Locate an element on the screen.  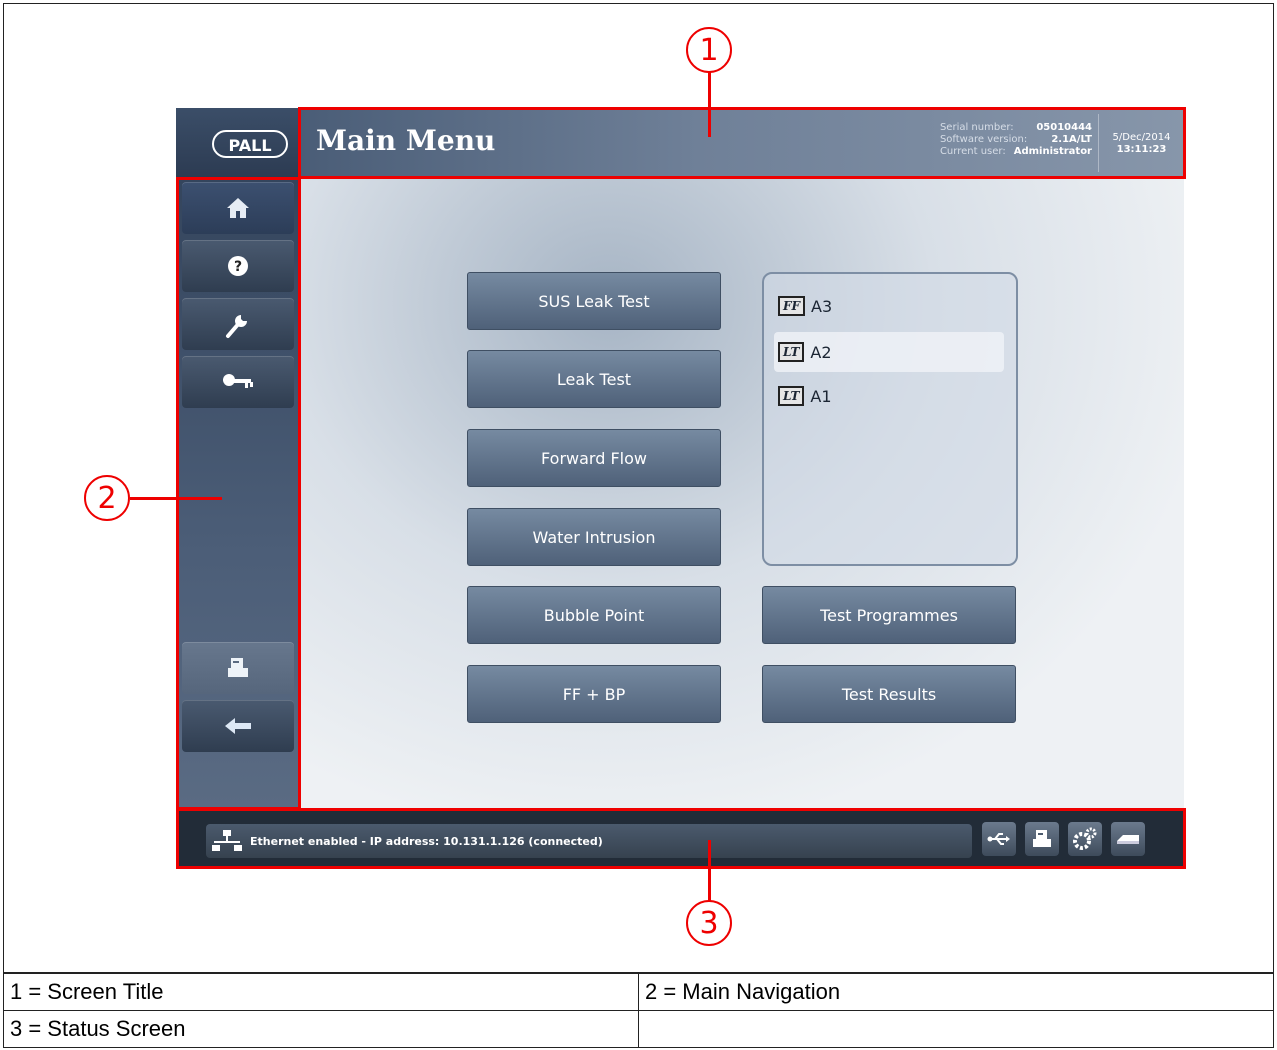
program-label: A2 is located at coordinates (821, 352).